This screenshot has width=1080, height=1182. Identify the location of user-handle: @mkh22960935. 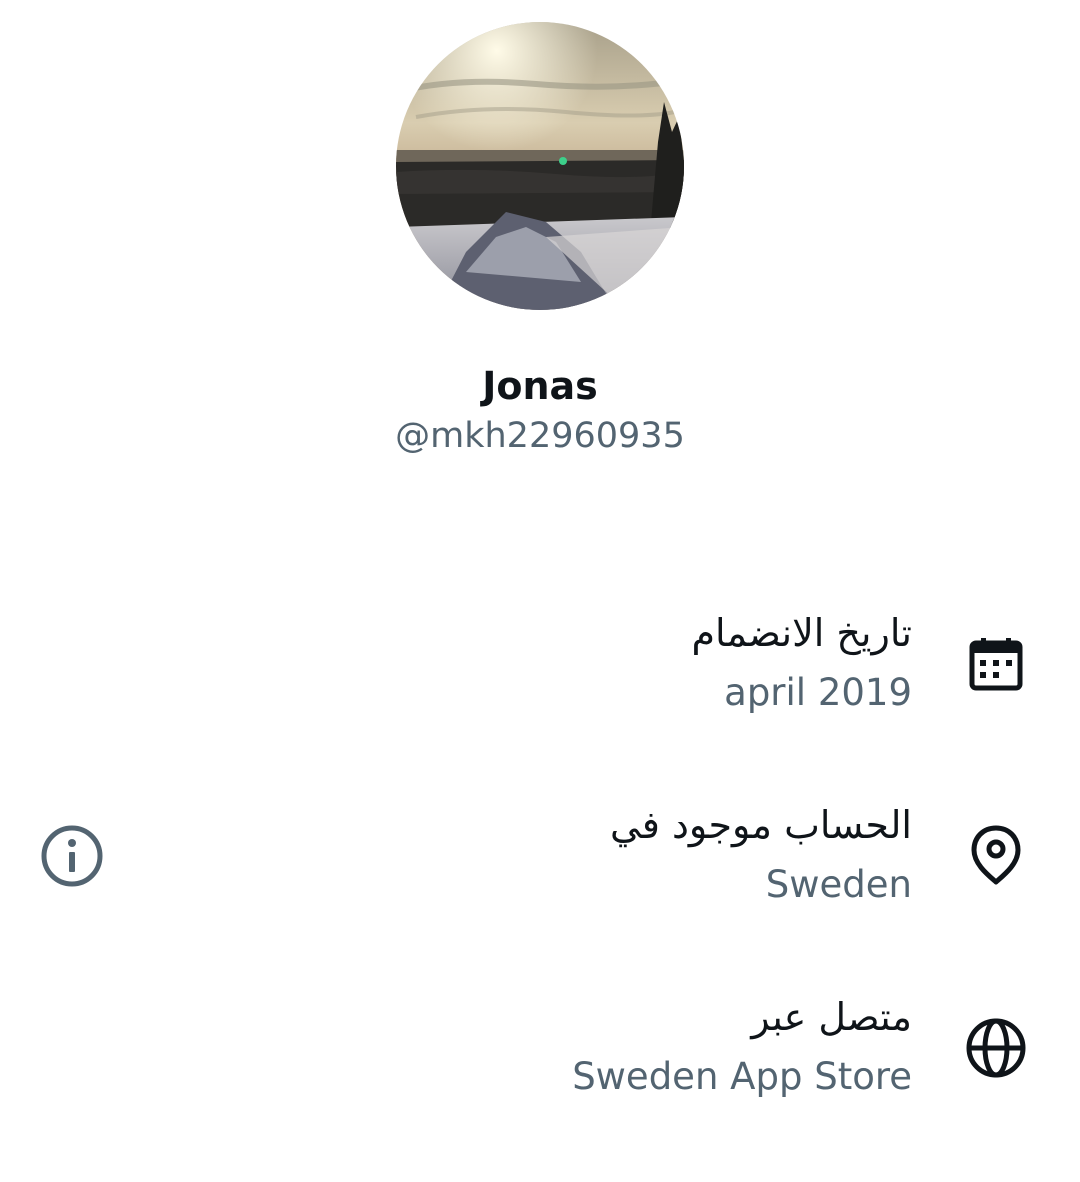
(540, 436).